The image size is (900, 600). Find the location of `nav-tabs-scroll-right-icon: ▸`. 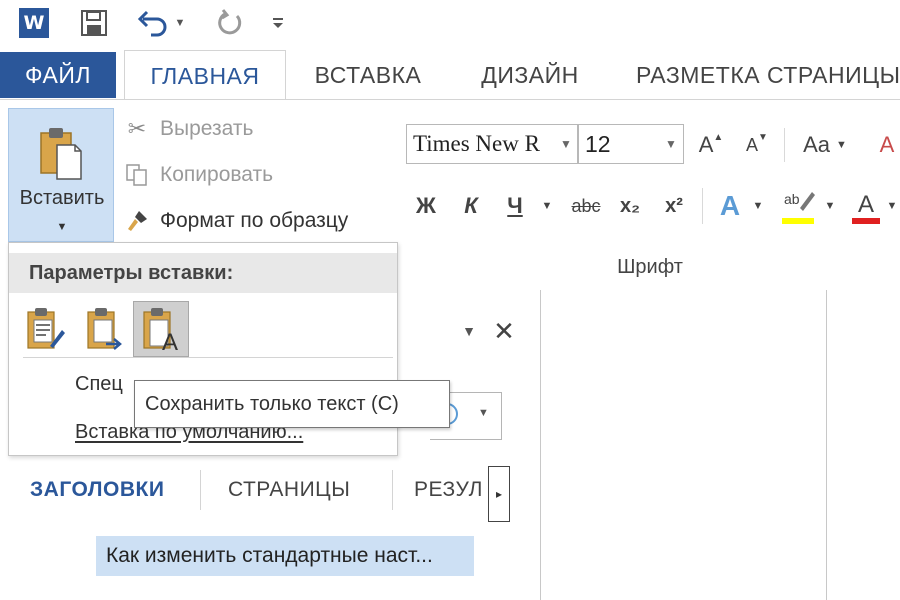

nav-tabs-scroll-right-icon: ▸ is located at coordinates (499, 494).